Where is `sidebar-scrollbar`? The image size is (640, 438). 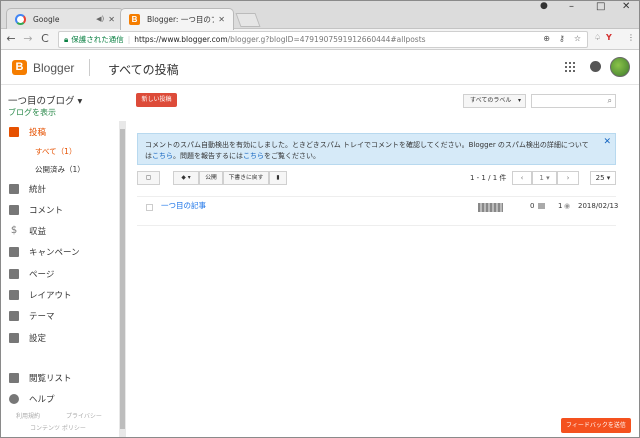 sidebar-scrollbar is located at coordinates (122, 279).